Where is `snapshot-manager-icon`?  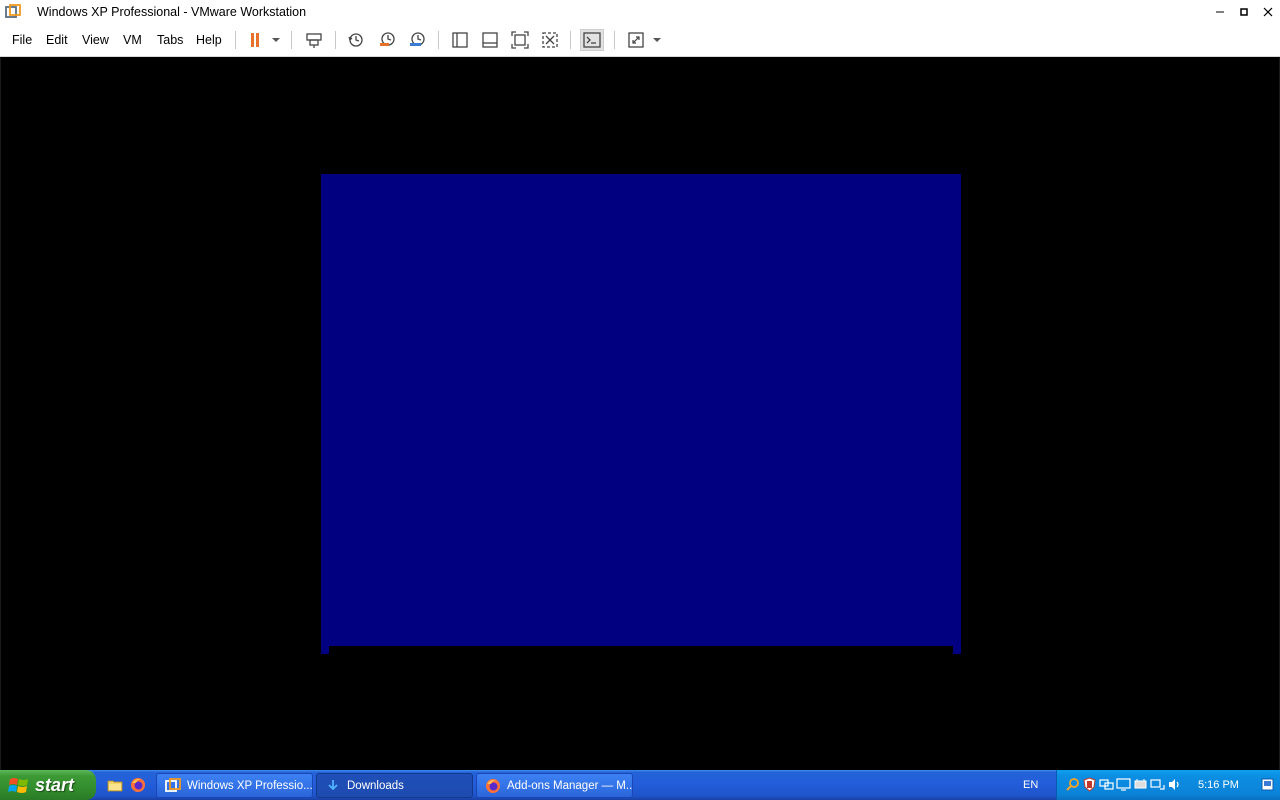 snapshot-manager-icon is located at coordinates (417, 39).